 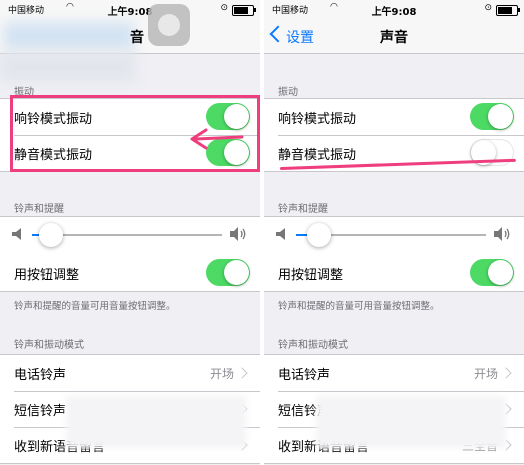 I want to click on nav-title: 音, so click(x=137, y=38).